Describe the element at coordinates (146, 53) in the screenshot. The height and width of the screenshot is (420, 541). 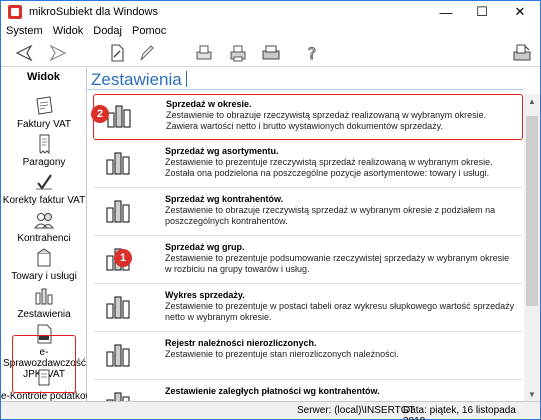
I see `pen-icon` at that location.